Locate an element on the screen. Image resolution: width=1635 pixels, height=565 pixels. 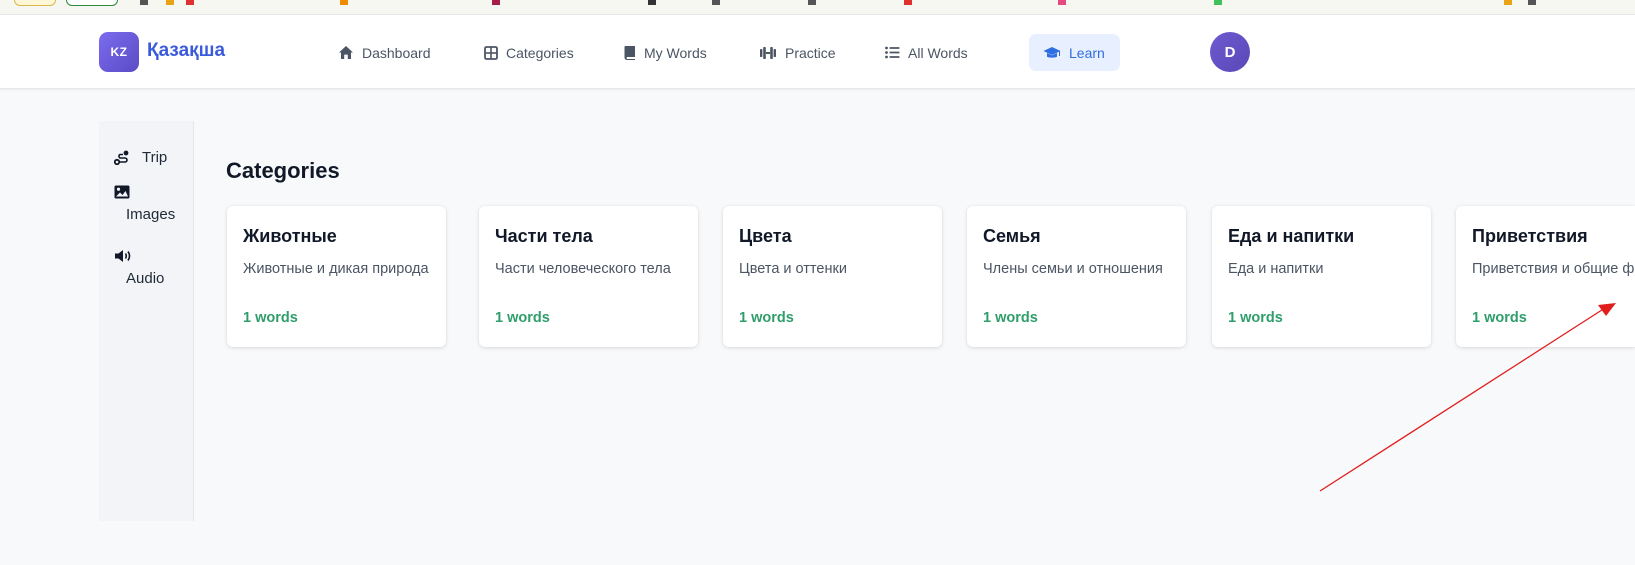
card-description: Цвета и оттенки is located at coordinates (793, 269).